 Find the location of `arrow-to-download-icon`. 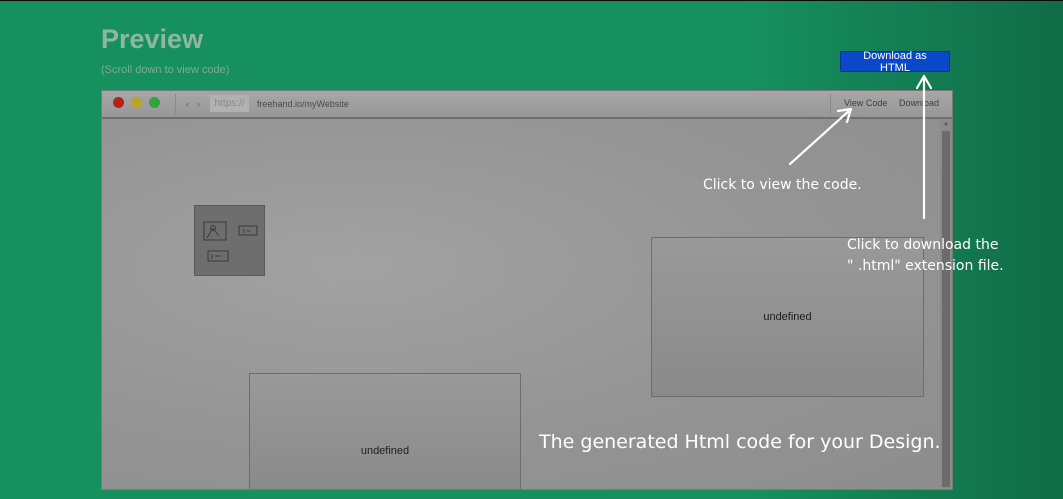

arrow-to-download-icon is located at coordinates (924, 147).